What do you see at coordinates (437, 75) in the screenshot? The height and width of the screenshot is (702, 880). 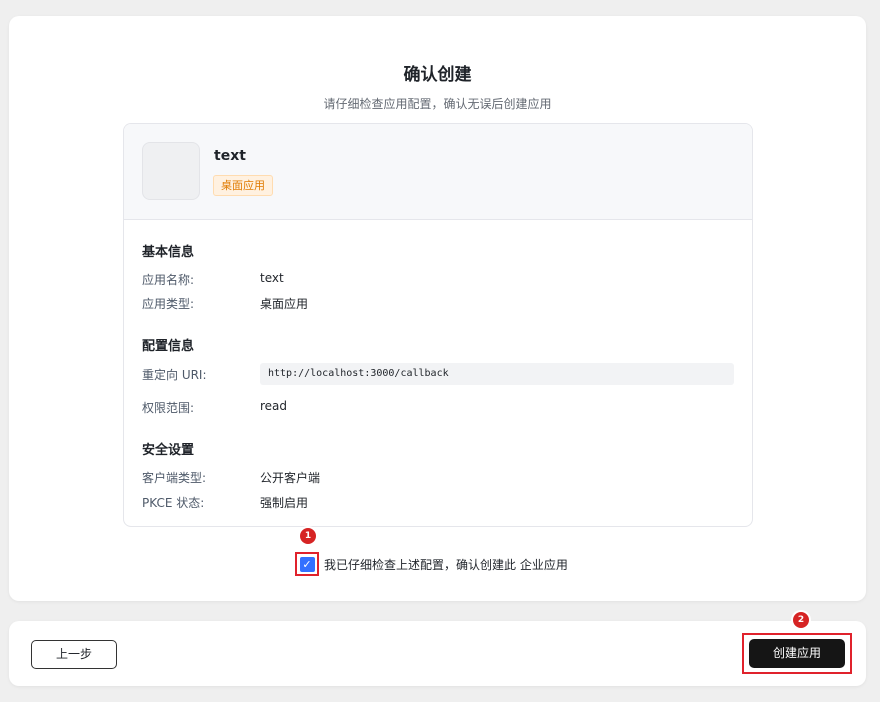 I see `page-title: 确认创建` at bounding box center [437, 75].